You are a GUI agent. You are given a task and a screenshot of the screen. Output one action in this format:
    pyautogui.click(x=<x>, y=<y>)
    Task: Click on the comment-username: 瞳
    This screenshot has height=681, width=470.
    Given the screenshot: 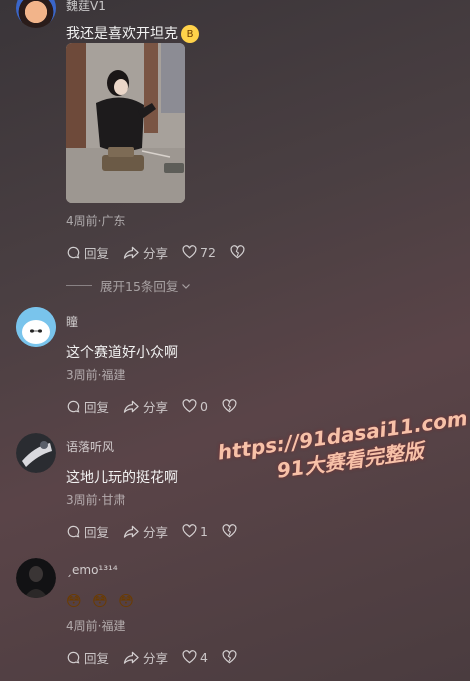 What is the action you would take?
    pyautogui.click(x=72, y=321)
    